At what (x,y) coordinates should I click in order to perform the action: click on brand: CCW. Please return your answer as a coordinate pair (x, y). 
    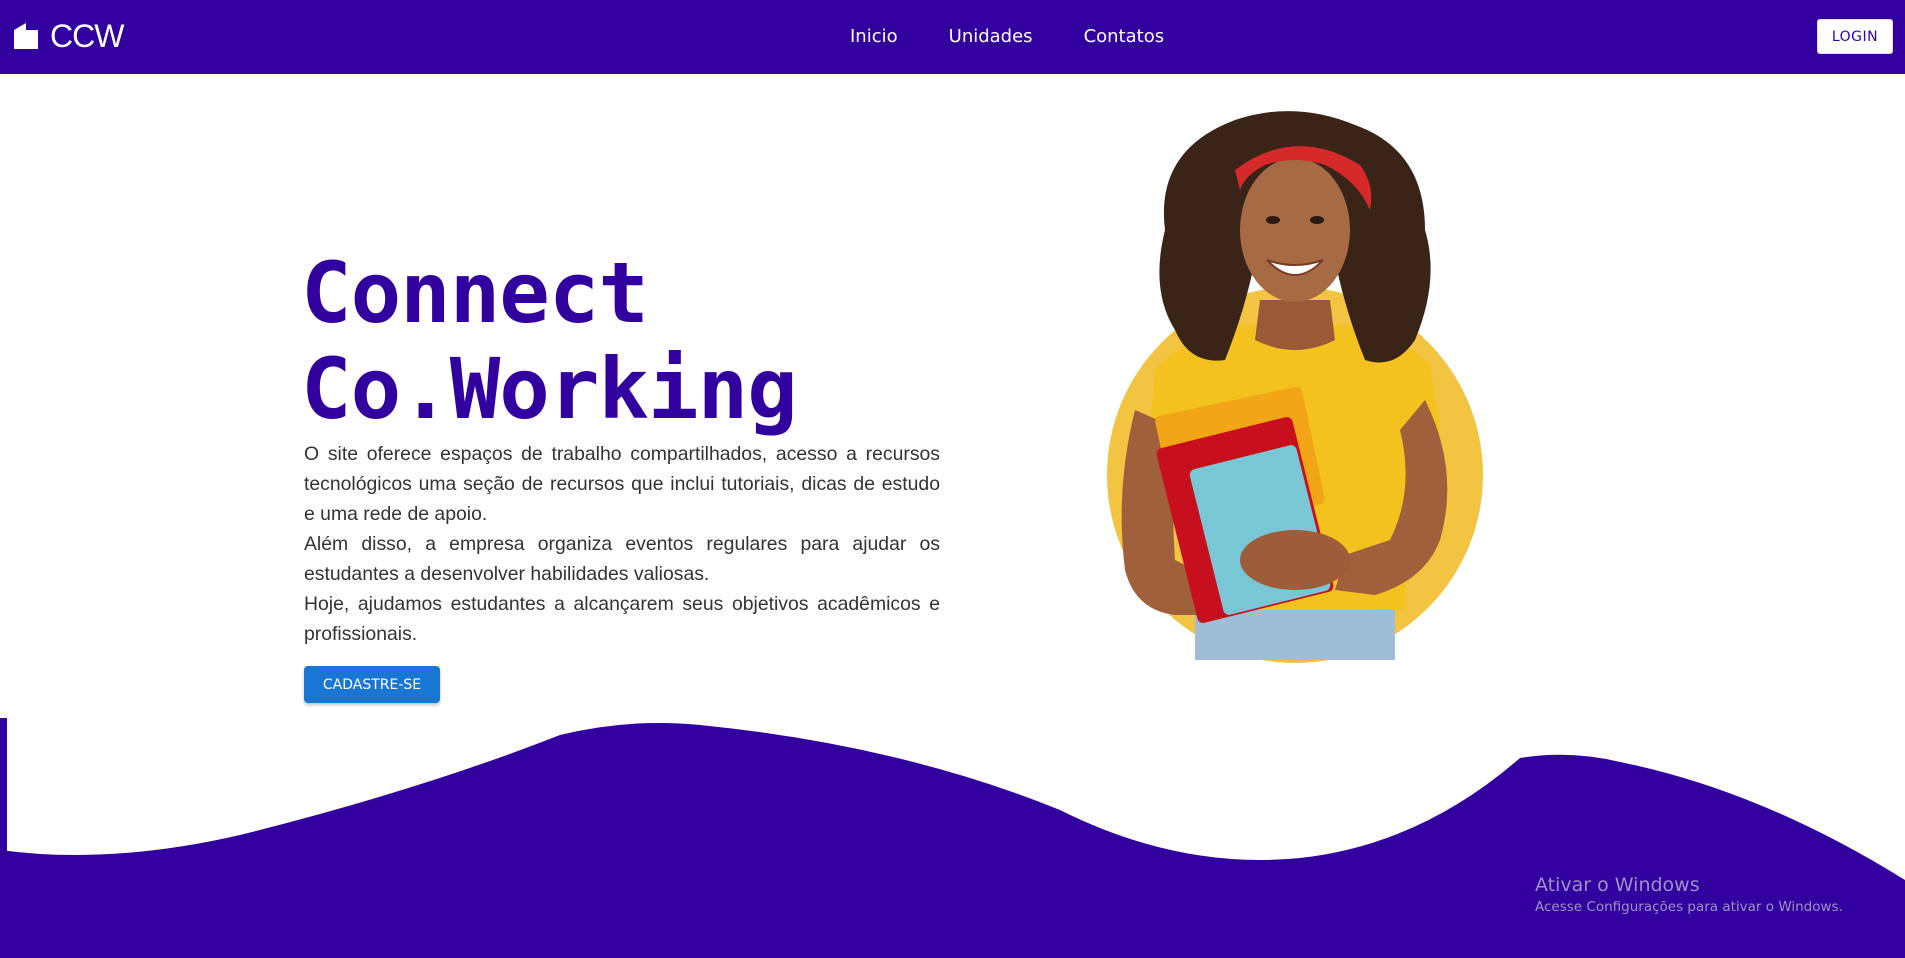
    Looking at the image, I should click on (68, 36).